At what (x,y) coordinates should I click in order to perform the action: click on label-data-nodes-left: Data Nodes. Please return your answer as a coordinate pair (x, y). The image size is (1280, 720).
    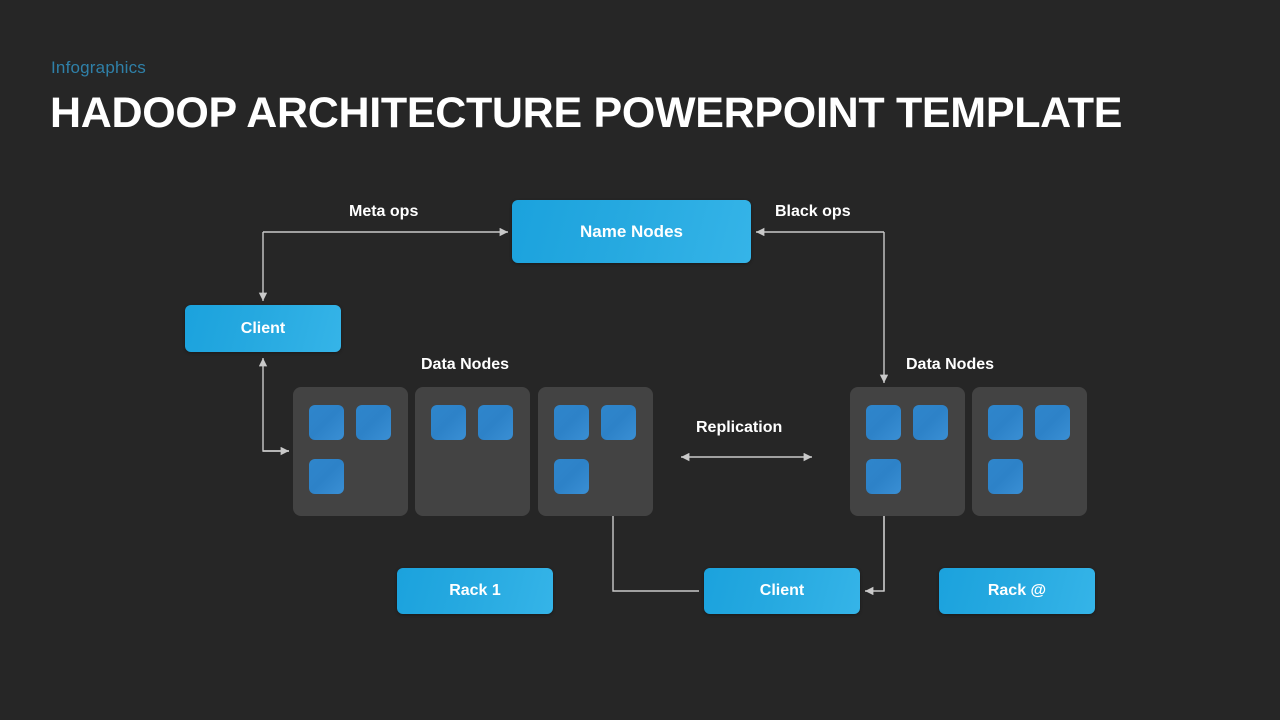
    Looking at the image, I should click on (465, 364).